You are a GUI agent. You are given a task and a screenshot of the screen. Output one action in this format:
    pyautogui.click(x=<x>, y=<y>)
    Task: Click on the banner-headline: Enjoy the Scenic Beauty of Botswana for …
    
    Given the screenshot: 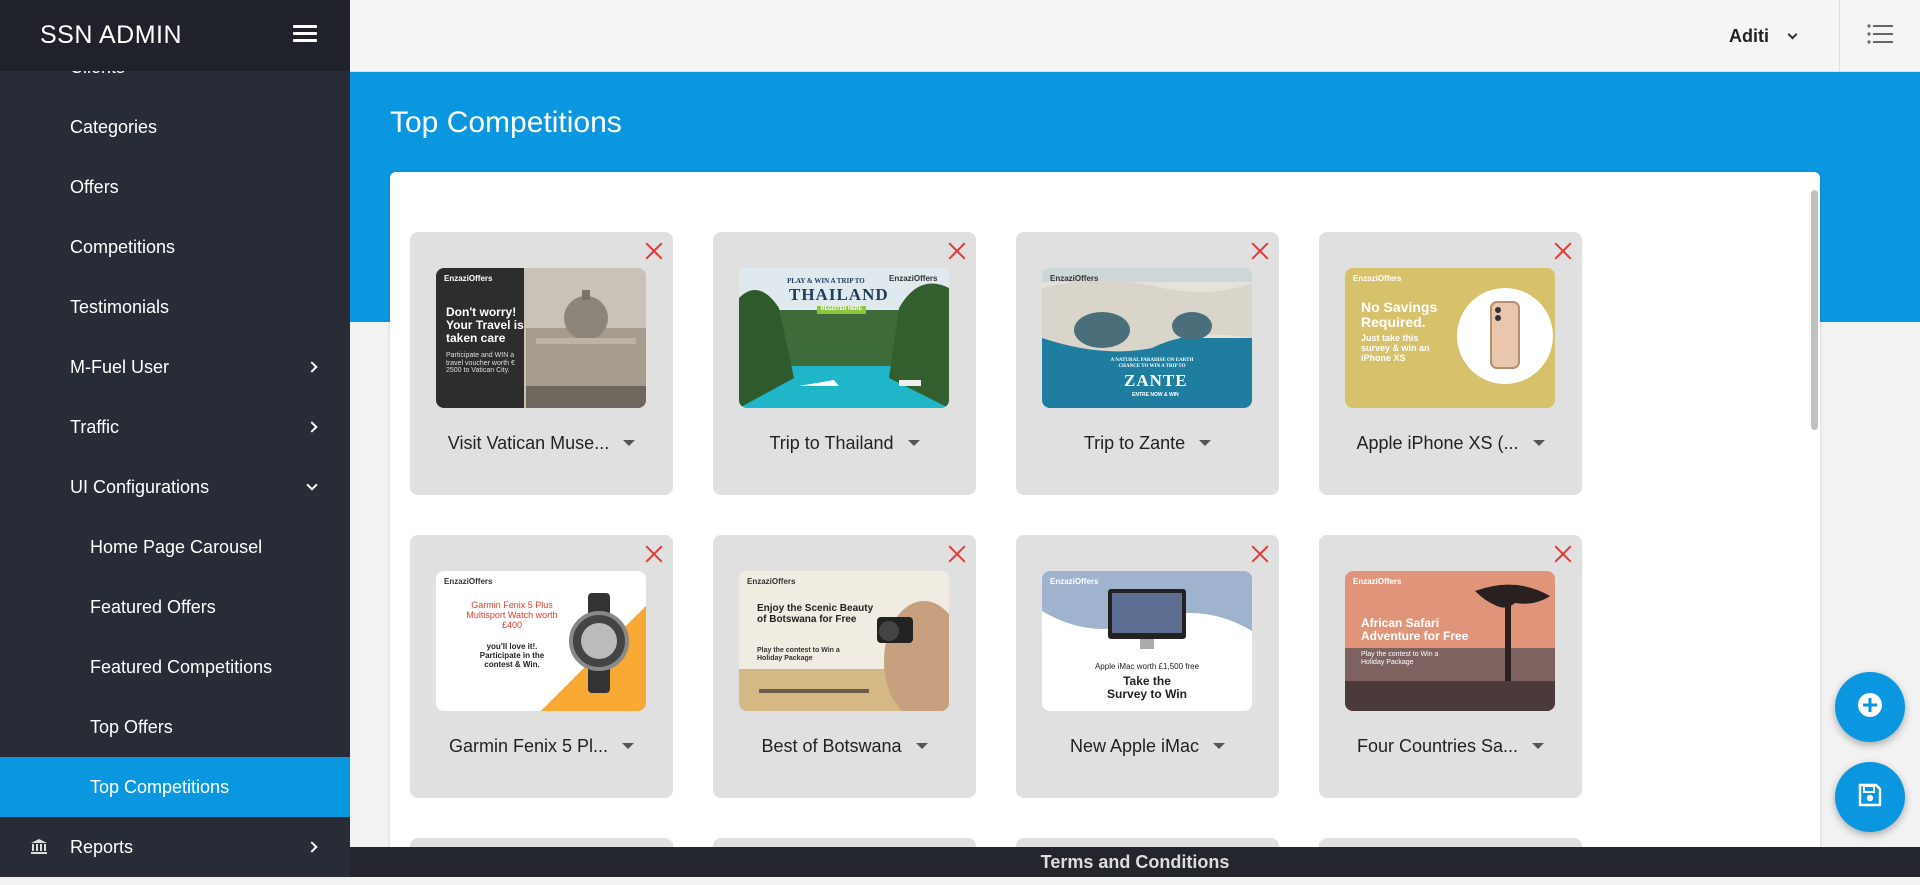 What is the action you would take?
    pyautogui.click(x=815, y=614)
    